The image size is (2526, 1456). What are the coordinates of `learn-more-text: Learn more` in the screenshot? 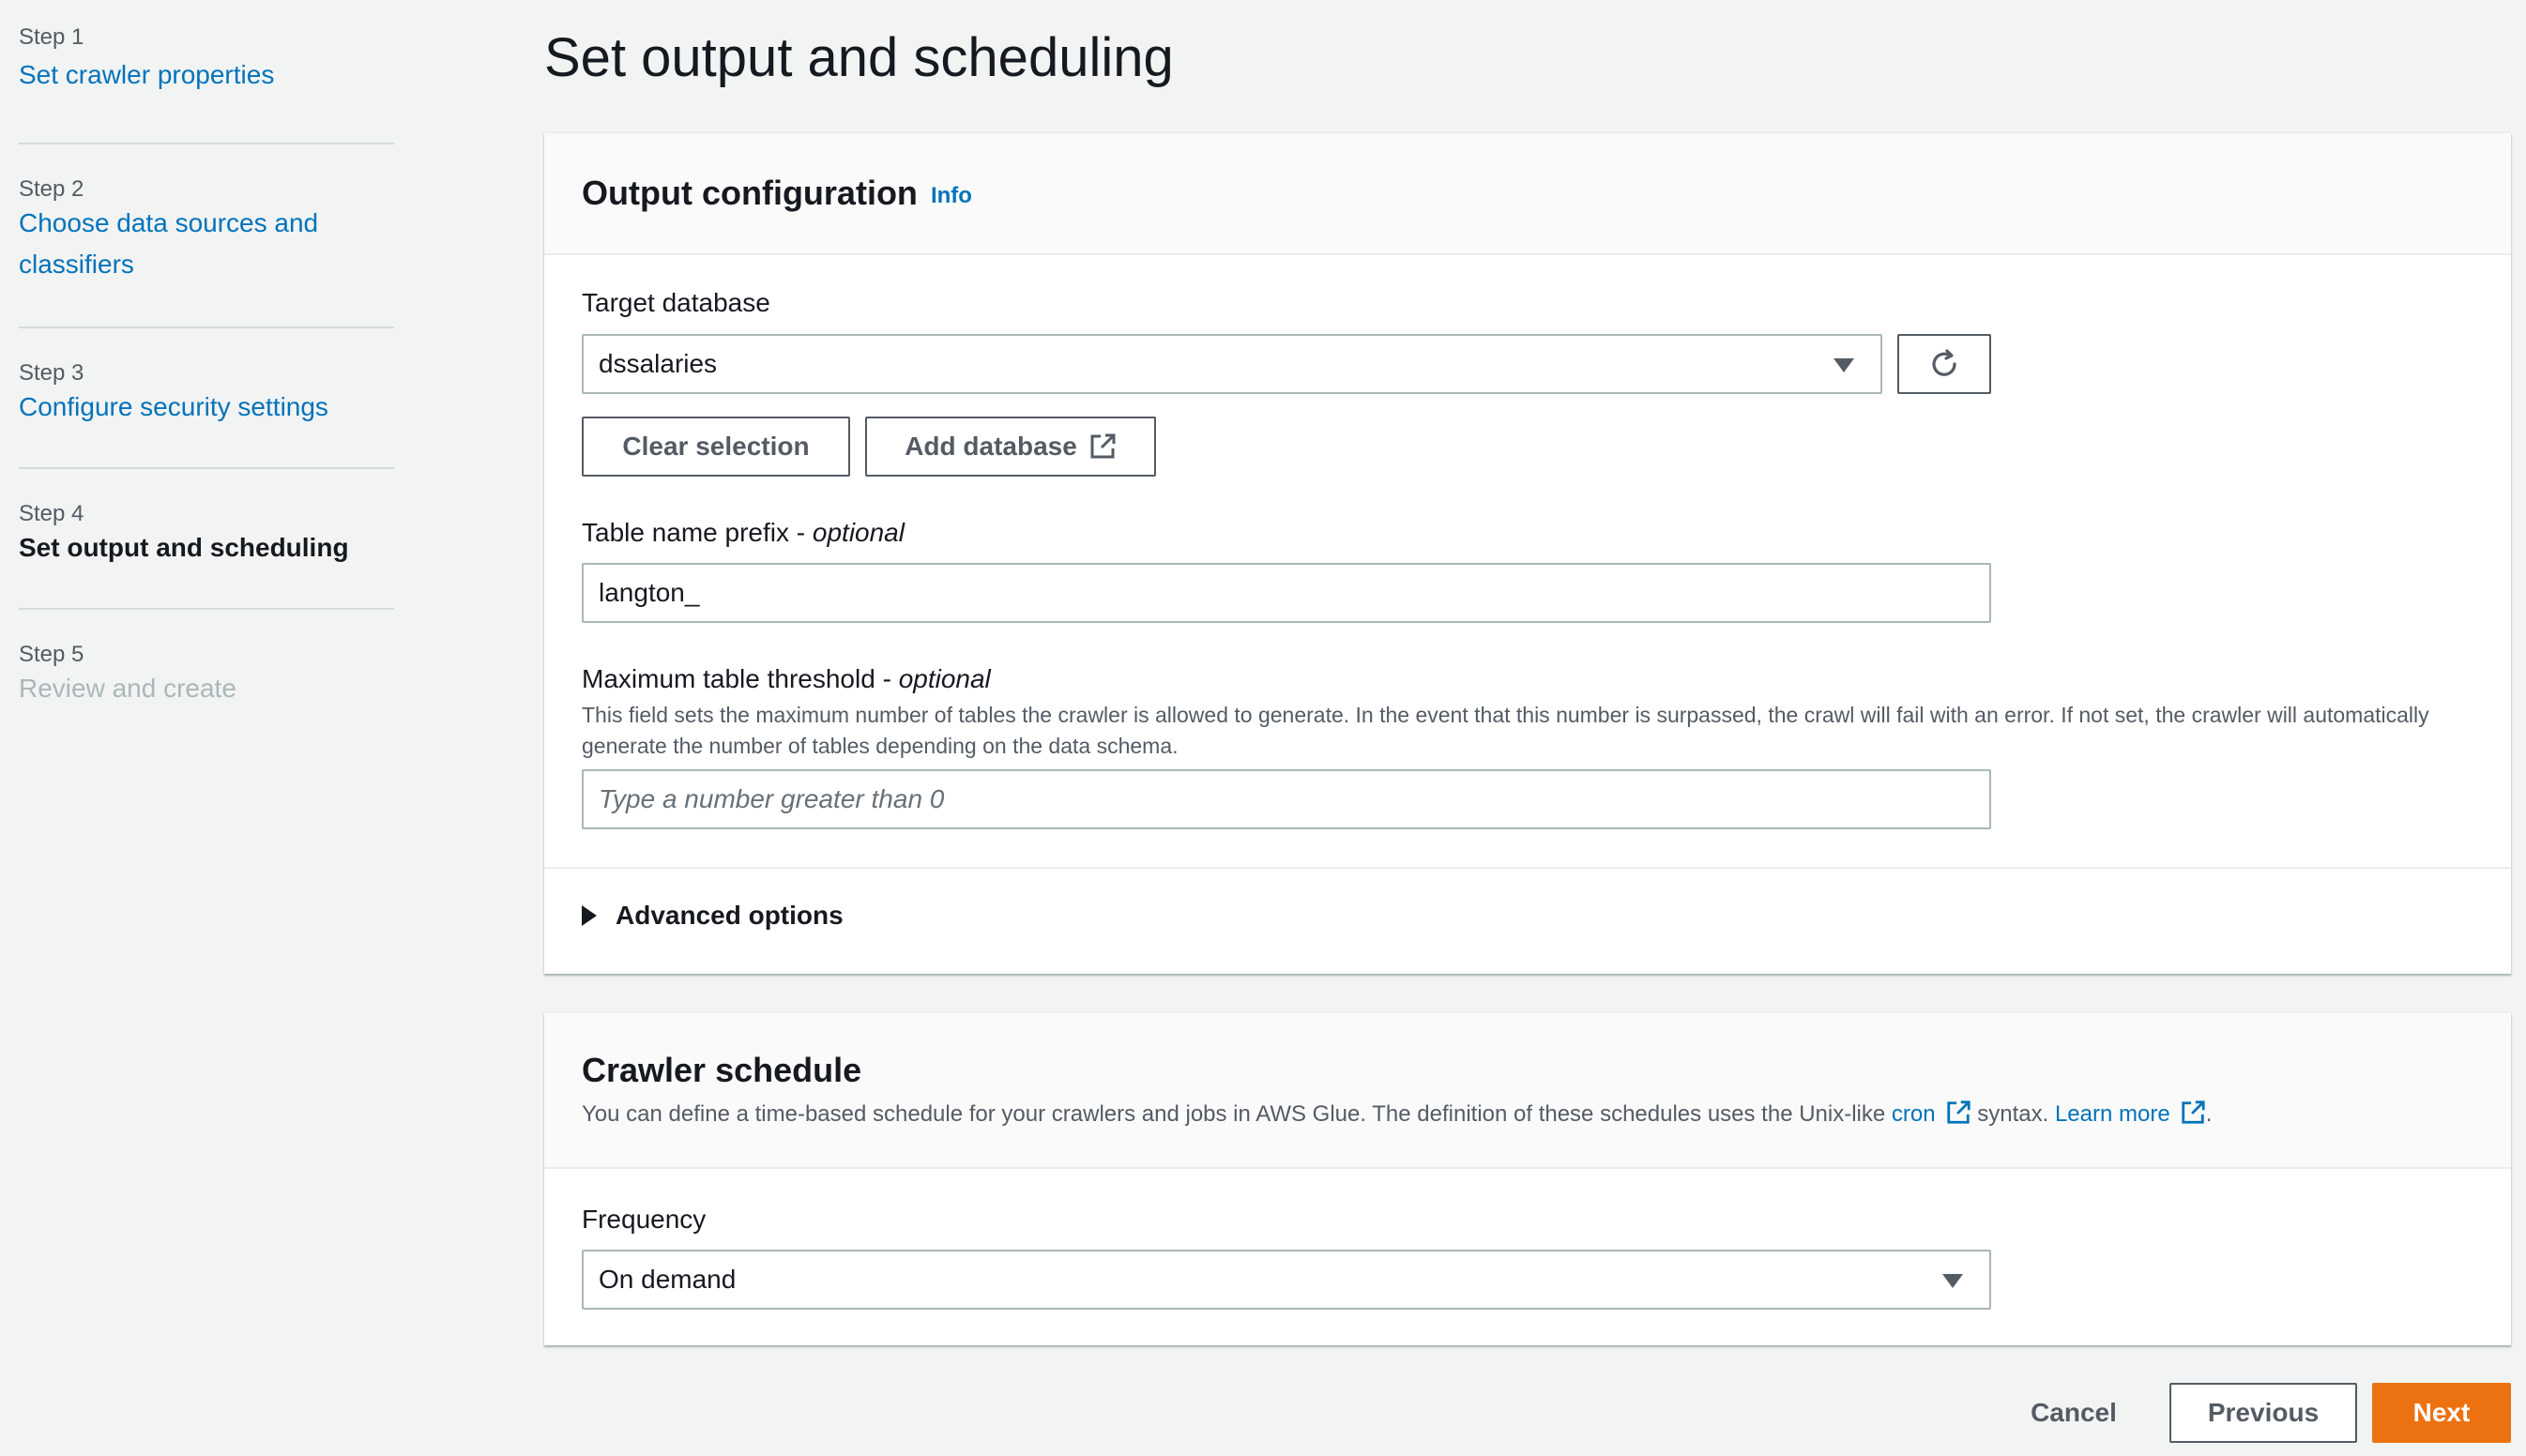 It's located at (2112, 1114).